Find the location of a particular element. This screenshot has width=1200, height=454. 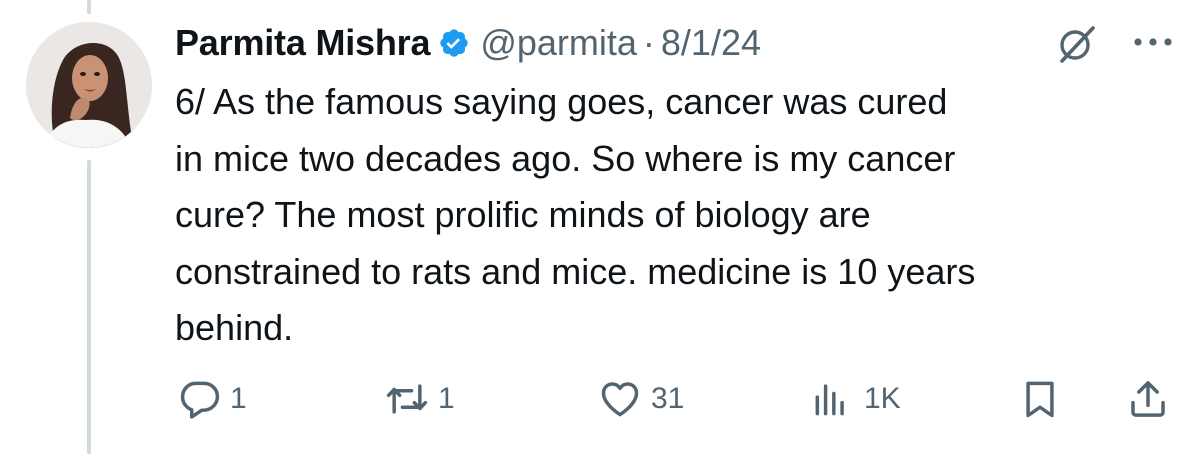

avatar is located at coordinates (89, 85).